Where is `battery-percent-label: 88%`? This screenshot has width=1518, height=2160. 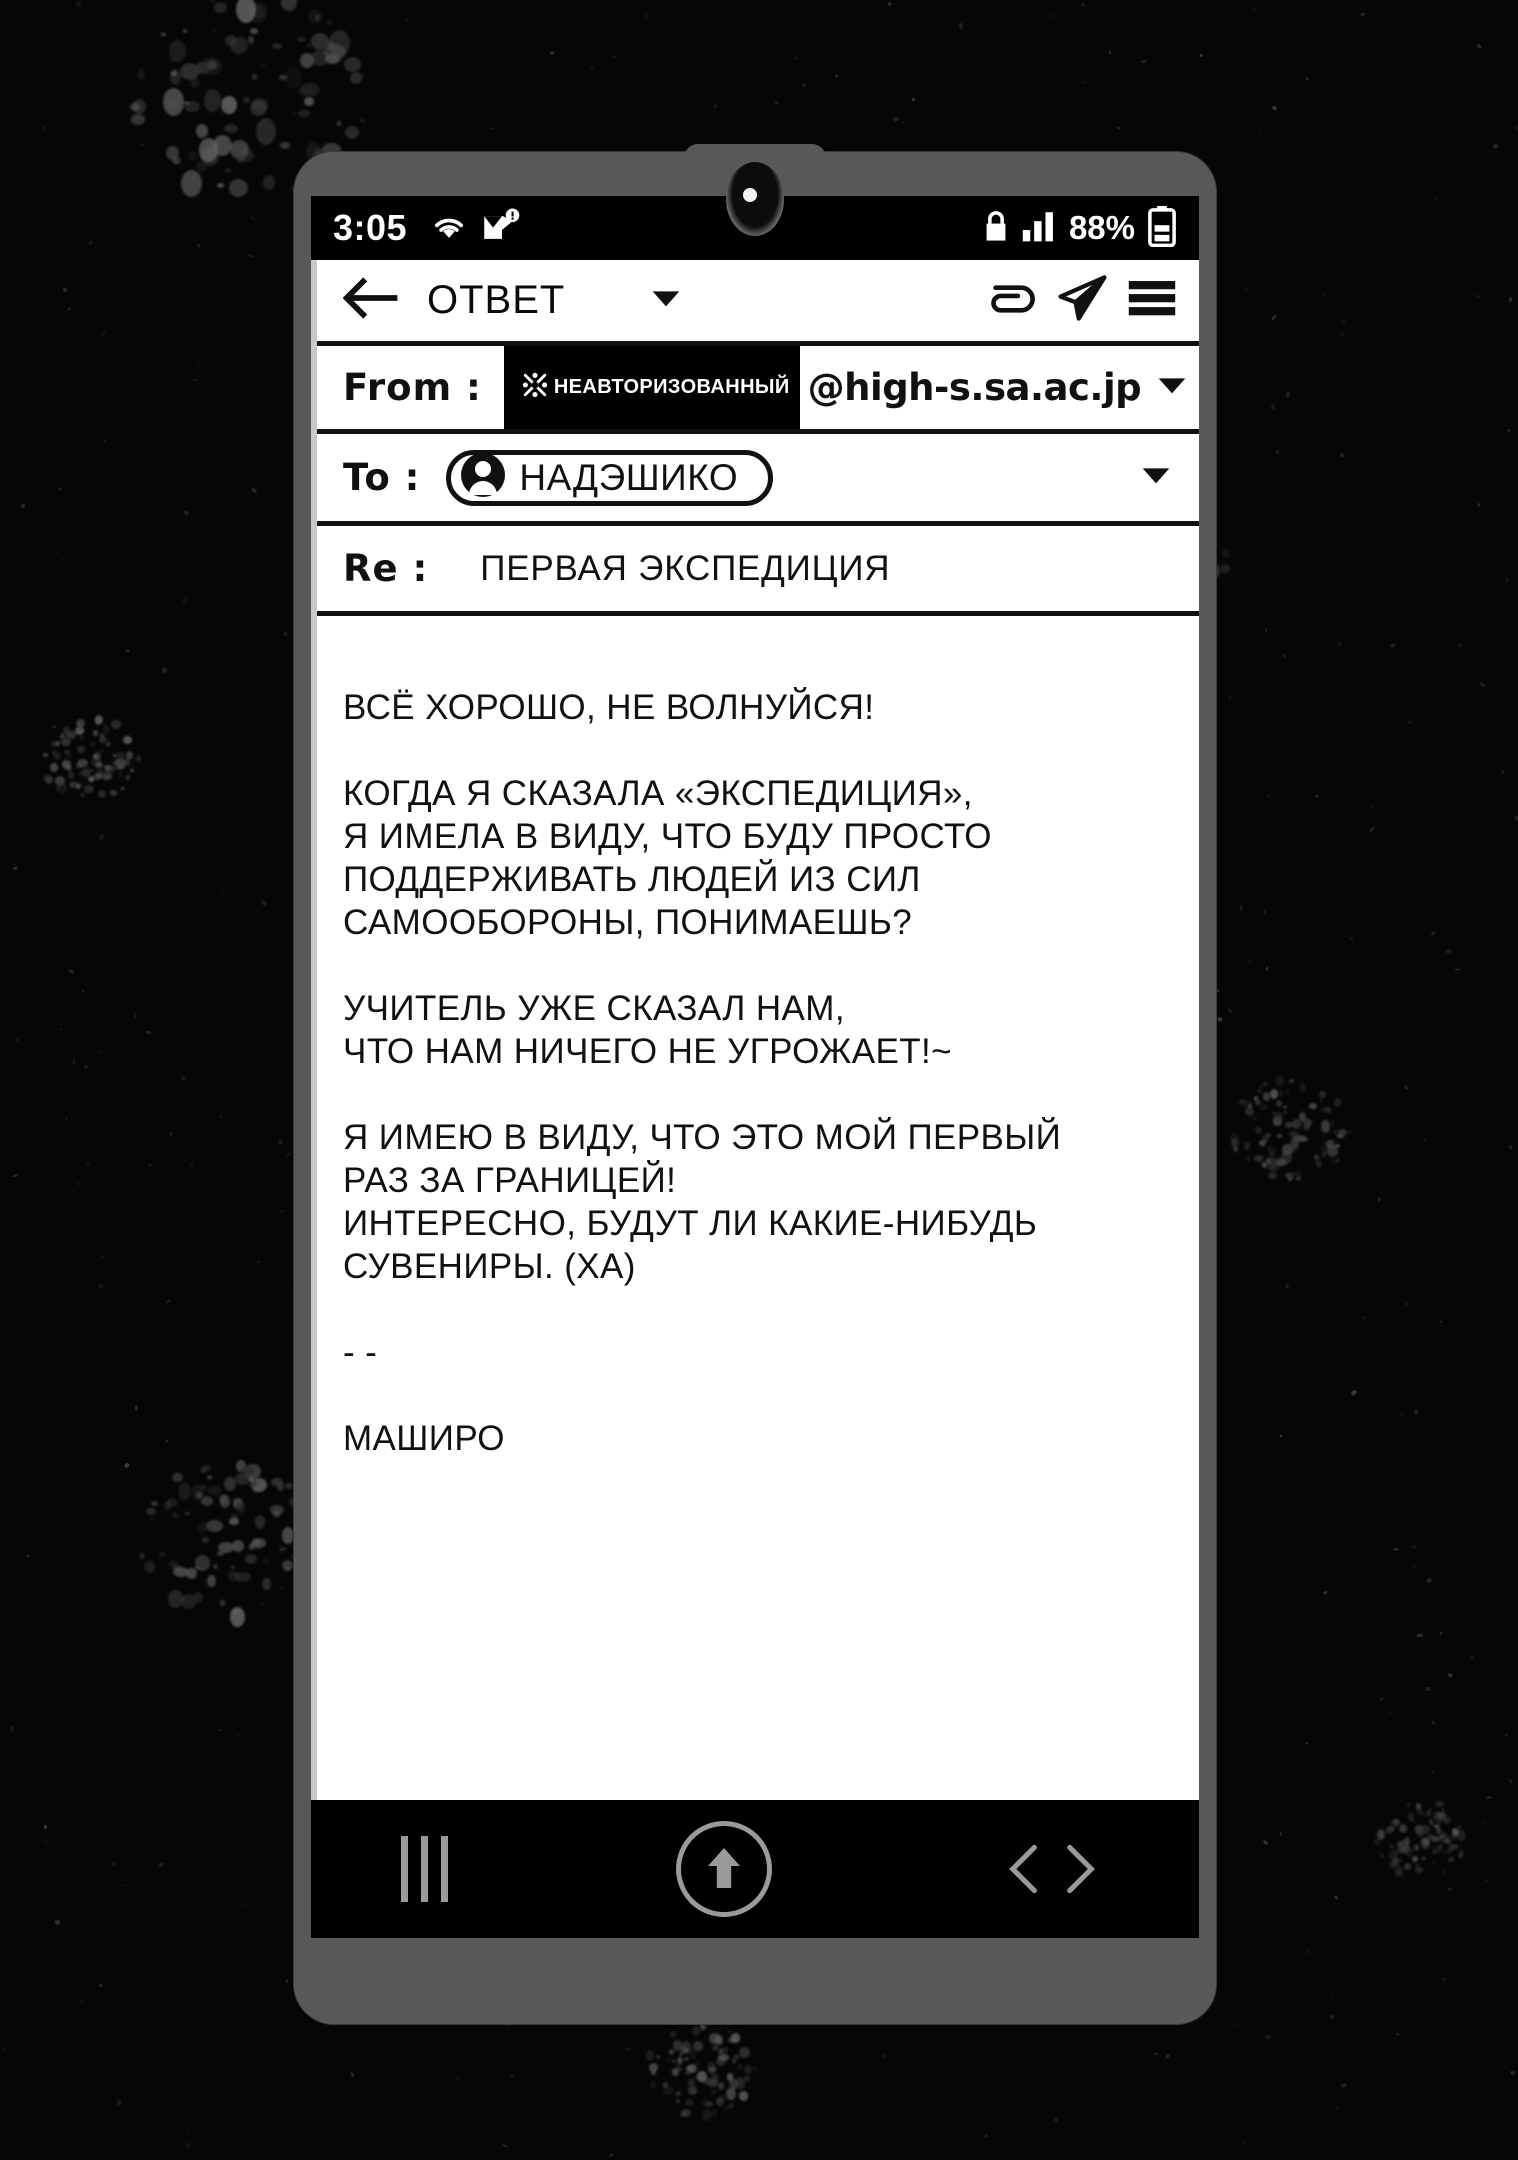 battery-percent-label: 88% is located at coordinates (1101, 227).